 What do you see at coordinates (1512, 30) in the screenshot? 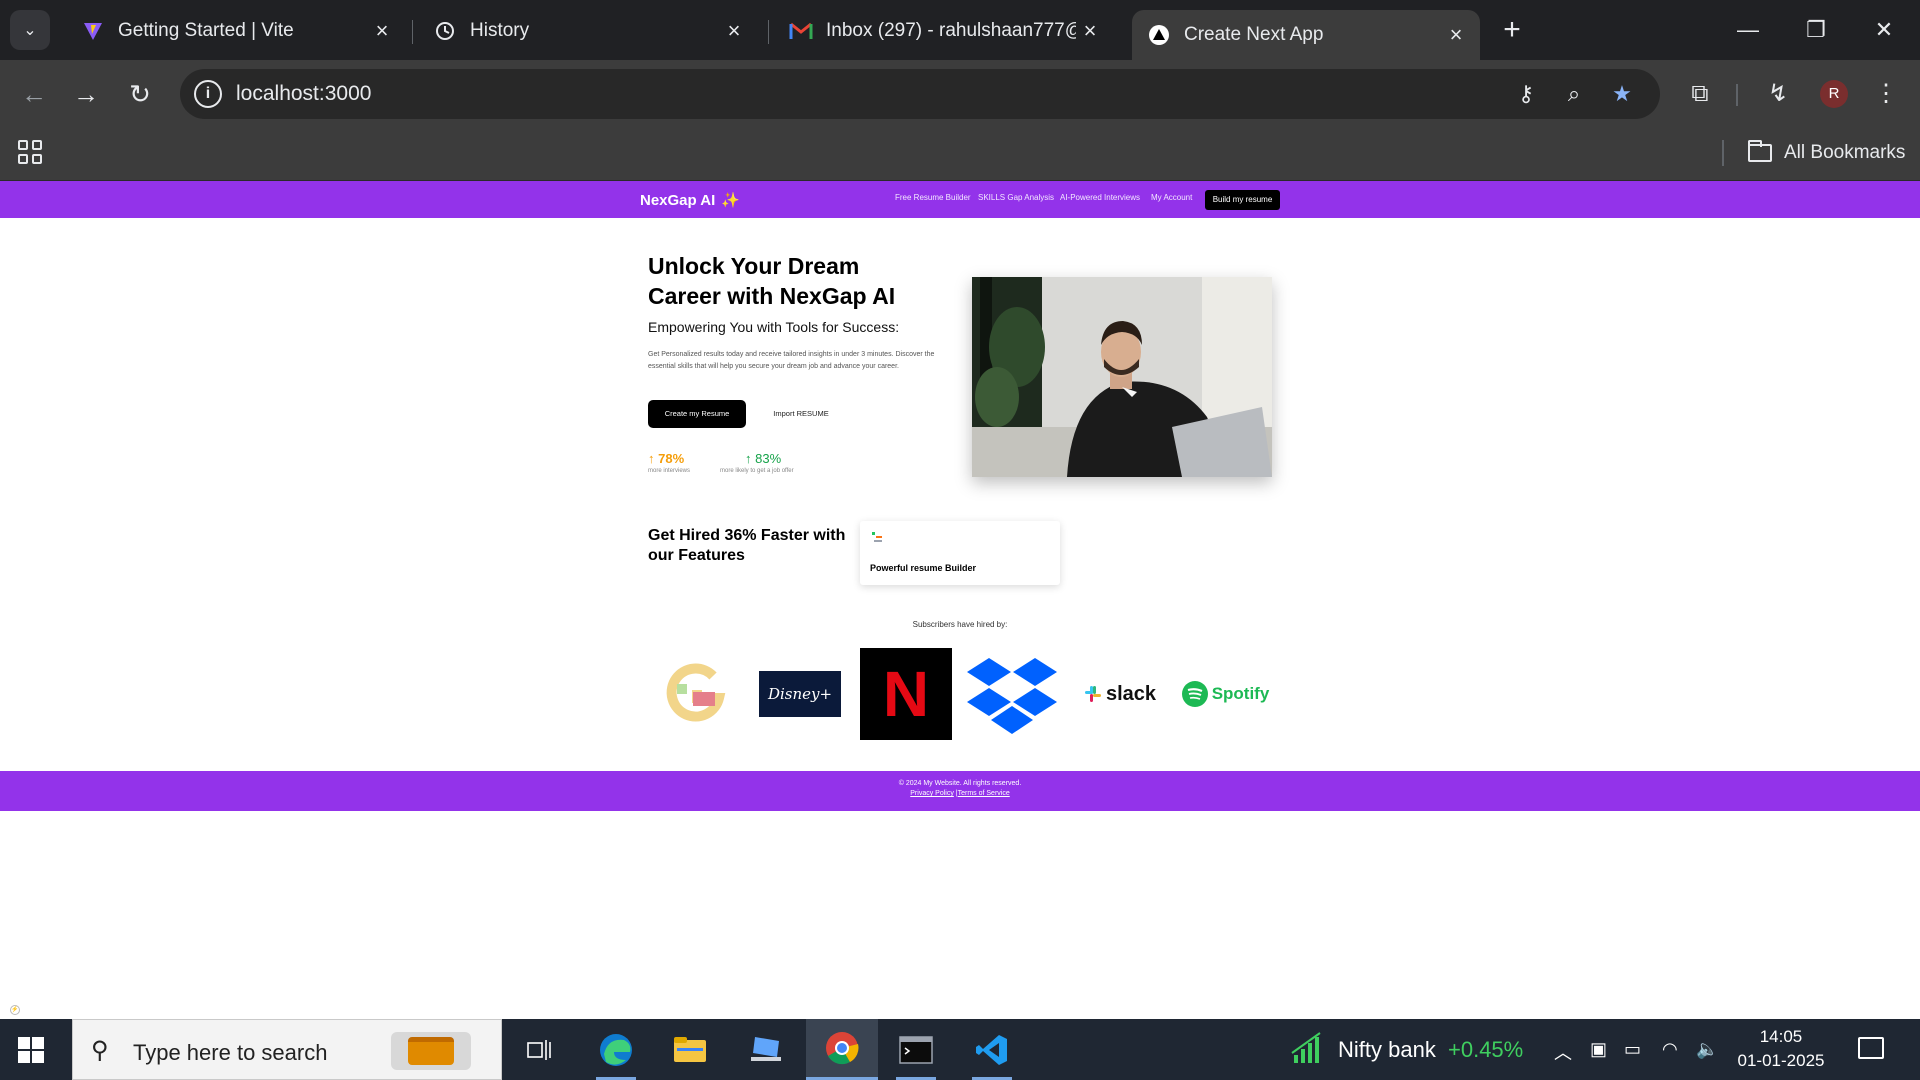
I see `new-tab-button: +` at bounding box center [1512, 30].